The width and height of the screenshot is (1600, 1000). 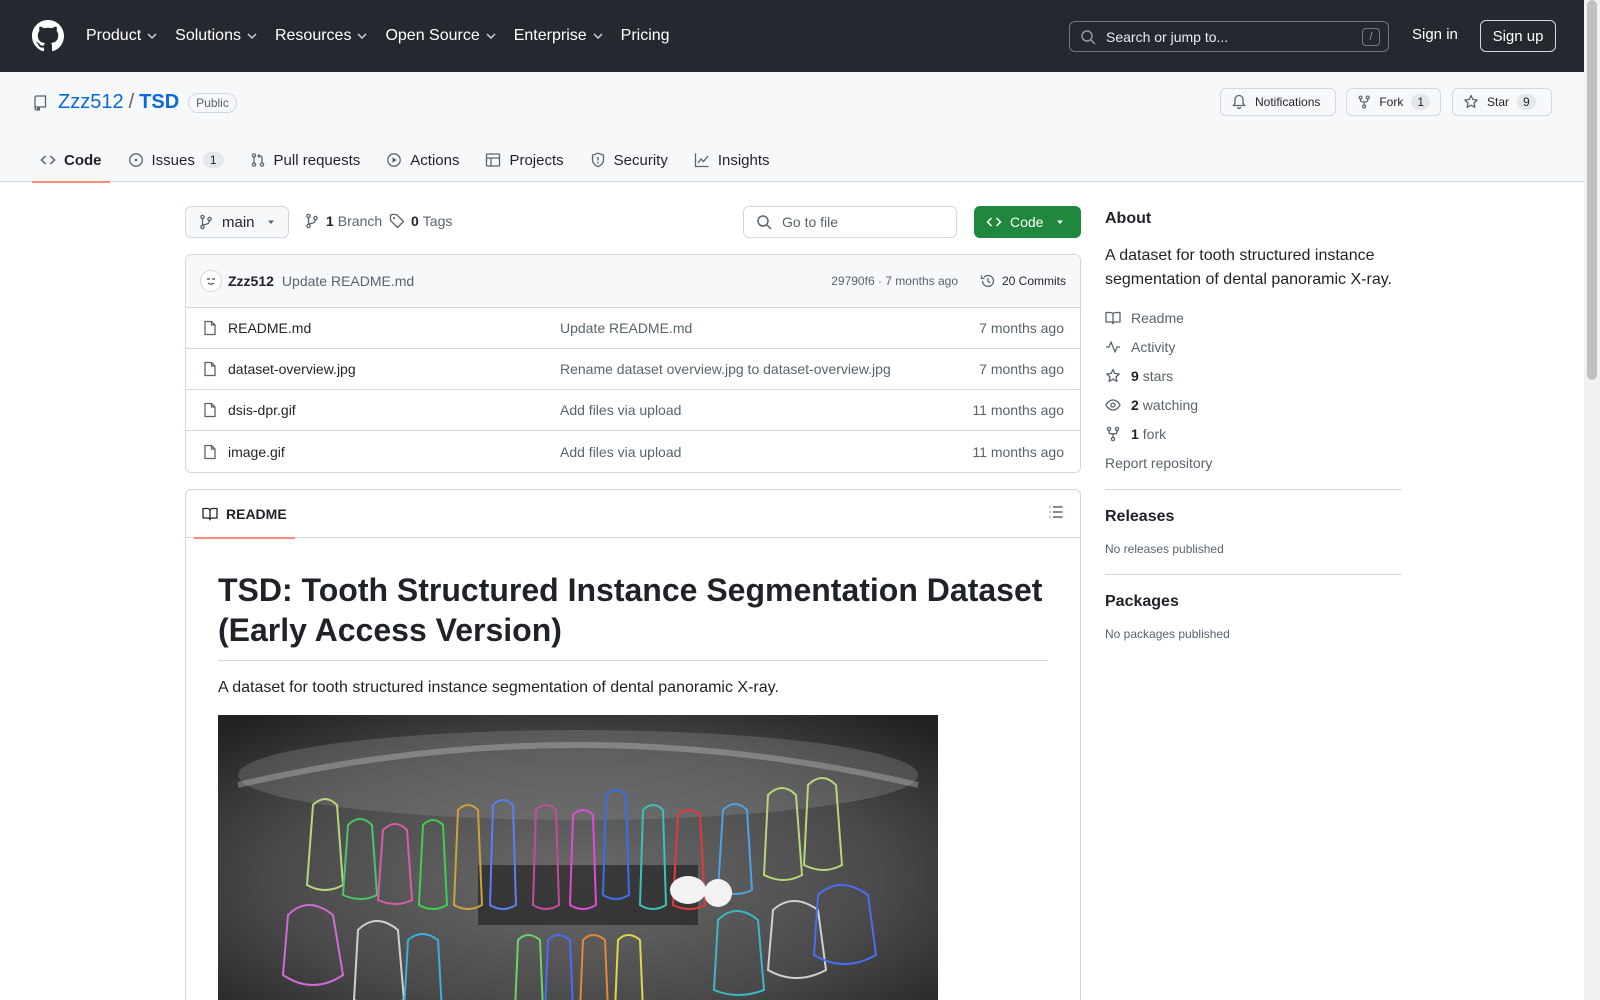 I want to click on readme-tab-label: README, so click(x=256, y=513).